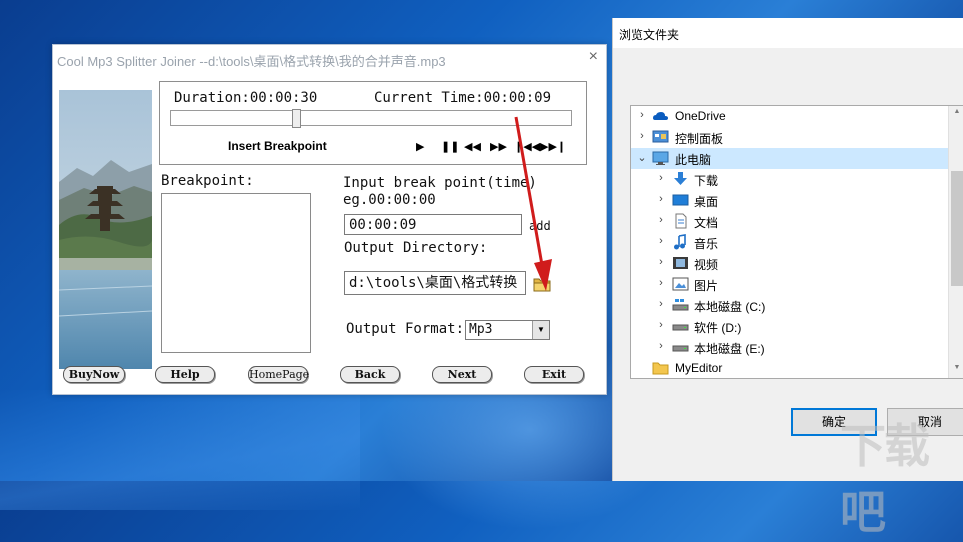 The height and width of the screenshot is (542, 963). What do you see at coordinates (956, 111) in the screenshot?
I see `scroll-up-icon: ▲` at bounding box center [956, 111].